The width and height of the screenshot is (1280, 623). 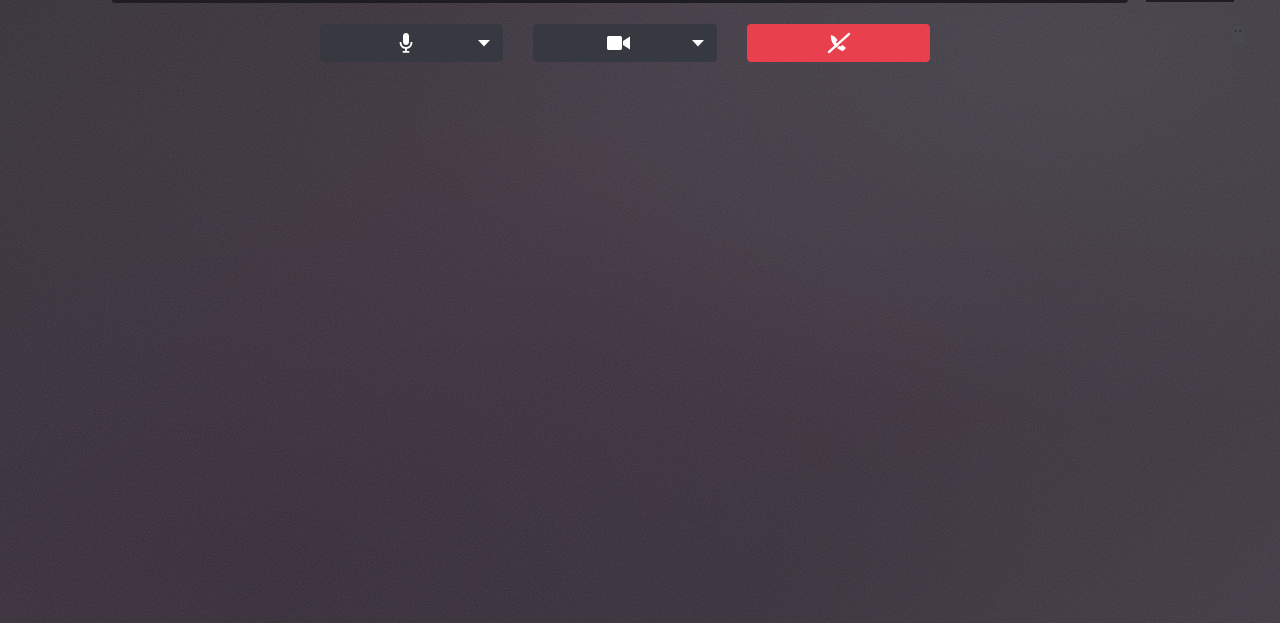 I want to click on camera-options-caret-icon, so click(x=698, y=43).